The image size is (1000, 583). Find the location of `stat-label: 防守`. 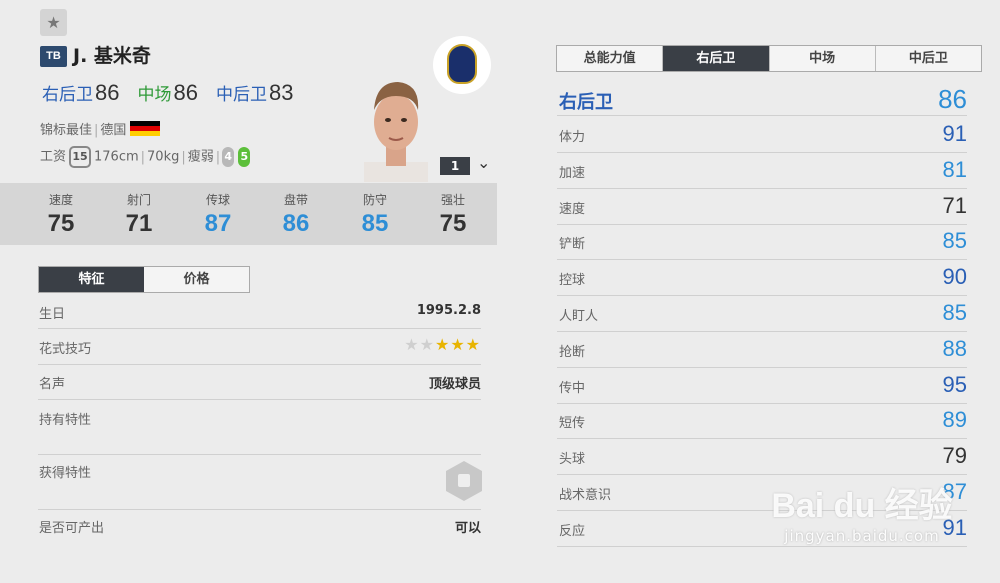

stat-label: 防守 is located at coordinates (374, 200).